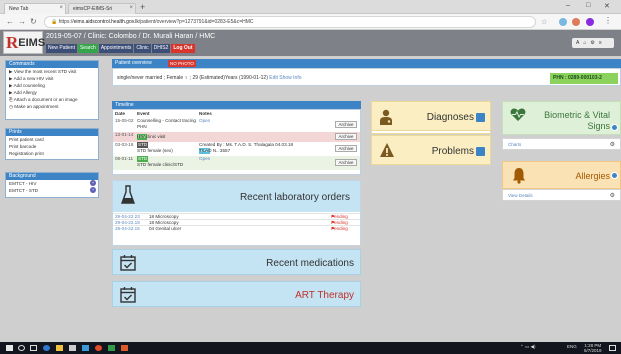 The image size is (621, 354). I want to click on lab-orders-header: Recent laboratory orders, so click(236, 196).